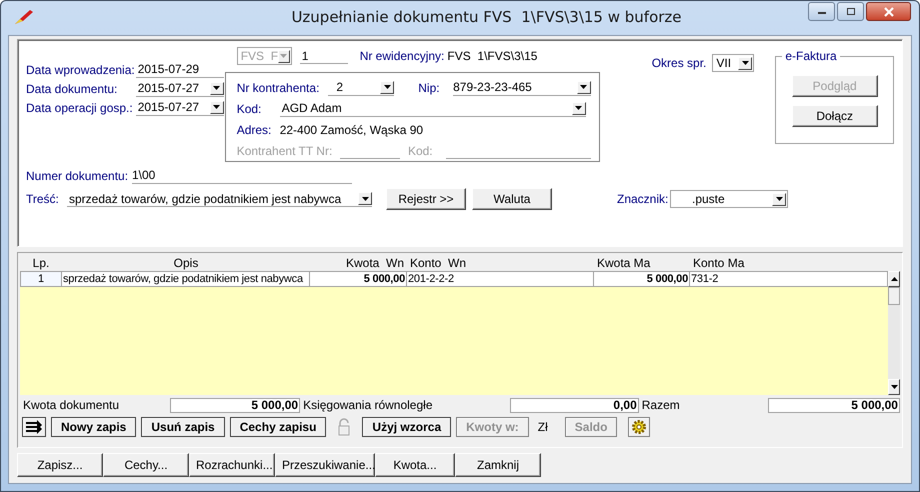 The width and height of the screenshot is (920, 492). I want to click on field-label: Adres:, so click(254, 129).